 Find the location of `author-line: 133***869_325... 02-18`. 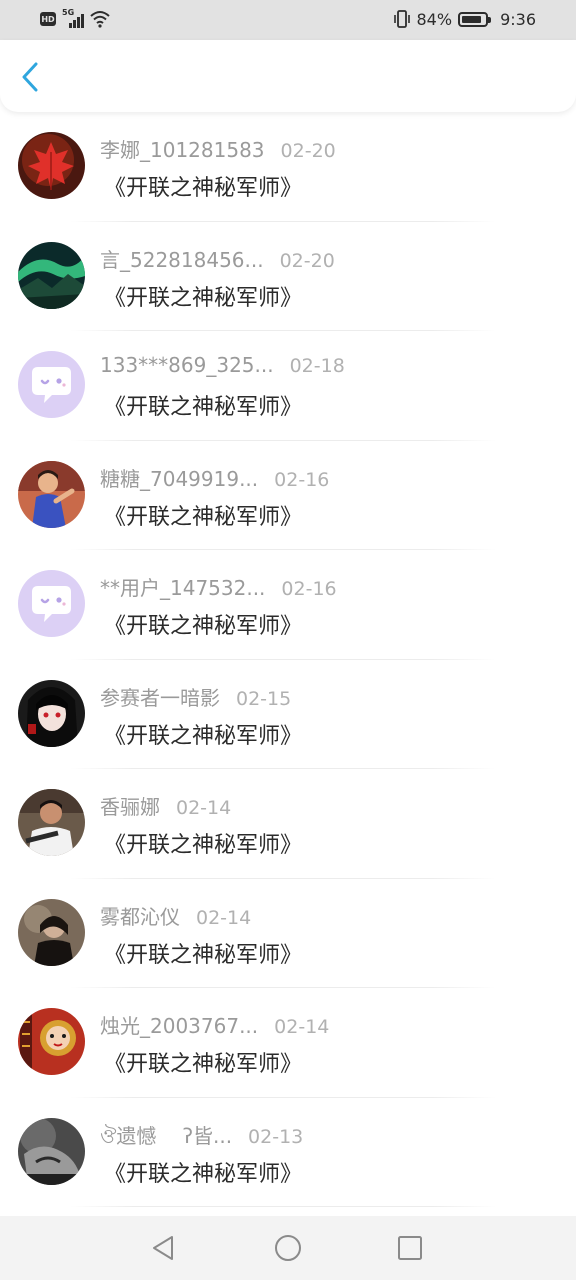

author-line: 133***869_325... 02-18 is located at coordinates (222, 365).